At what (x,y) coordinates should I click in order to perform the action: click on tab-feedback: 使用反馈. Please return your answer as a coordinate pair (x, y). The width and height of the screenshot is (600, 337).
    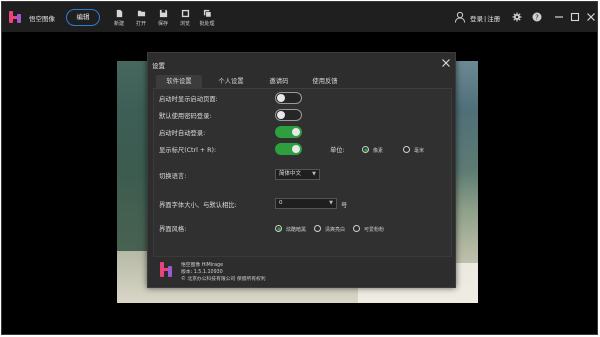
    Looking at the image, I should click on (325, 82).